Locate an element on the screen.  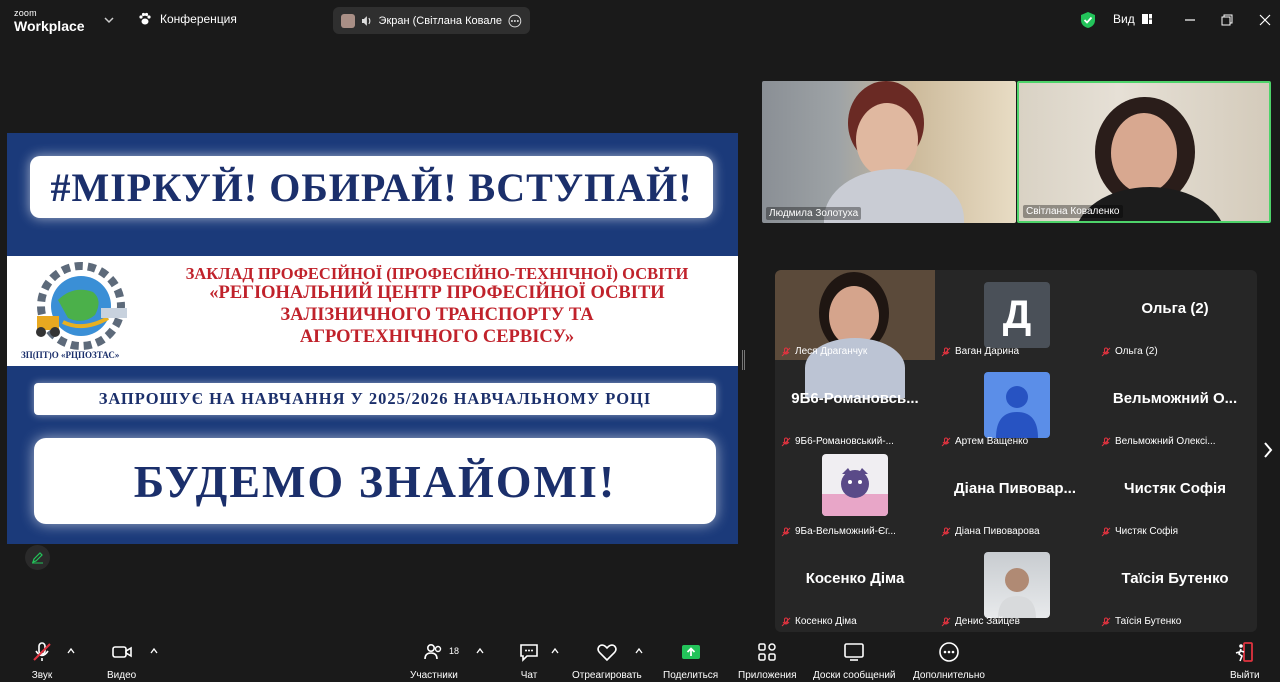
annotate-button is located at coordinates (37, 557).